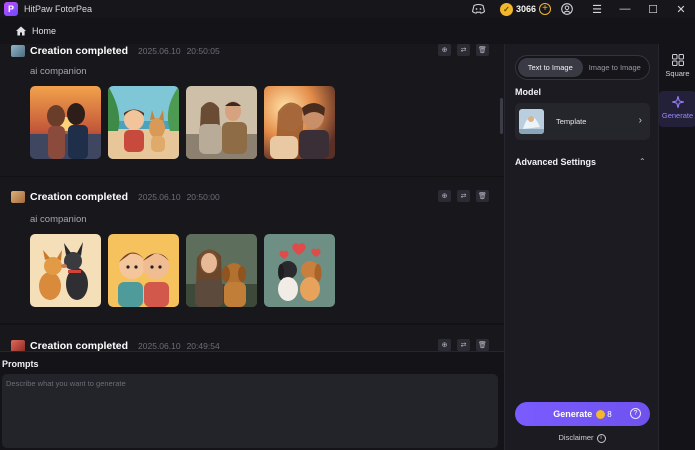 Image resolution: width=695 pixels, height=450 pixels. Describe the element at coordinates (65, 270) in the screenshot. I see `generated-image-cartoon-dogs-kissing` at that location.